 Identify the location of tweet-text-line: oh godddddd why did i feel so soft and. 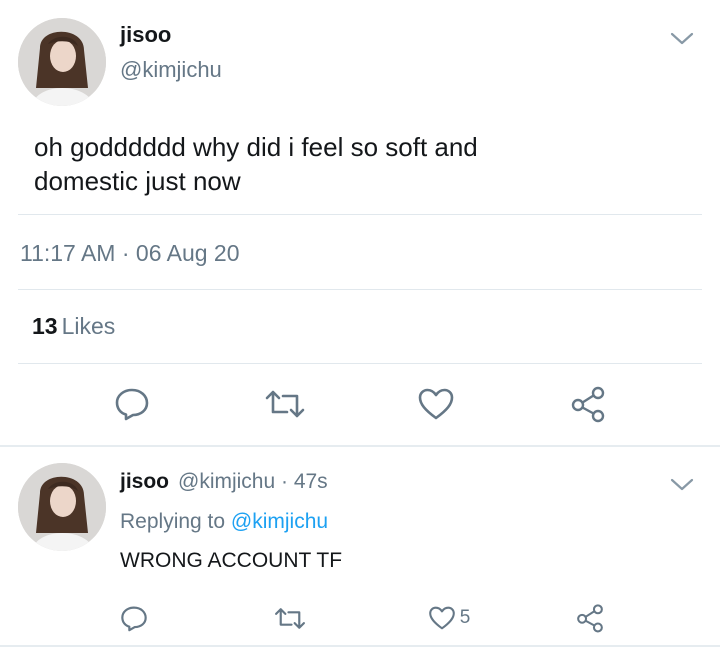
(256, 147).